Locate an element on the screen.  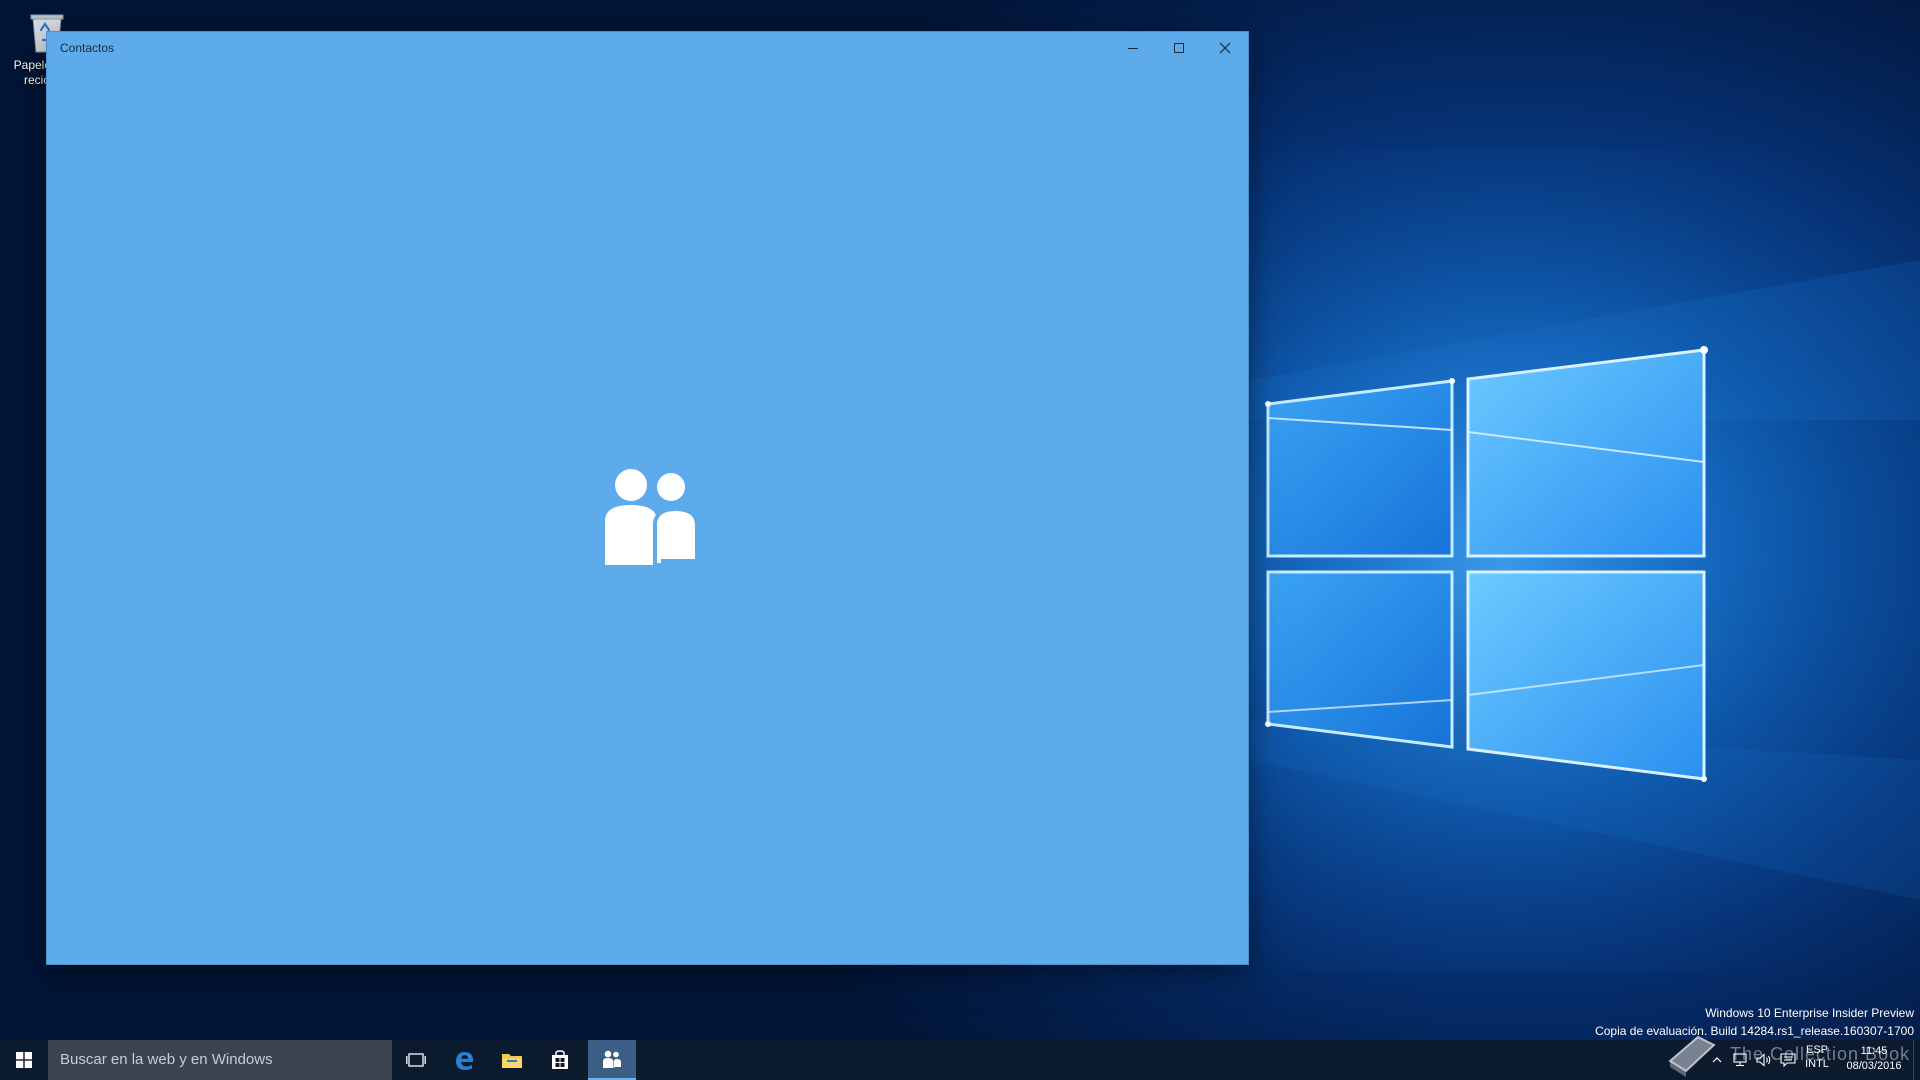
clock-date: 08/03/2016 is located at coordinates (1874, 1066).